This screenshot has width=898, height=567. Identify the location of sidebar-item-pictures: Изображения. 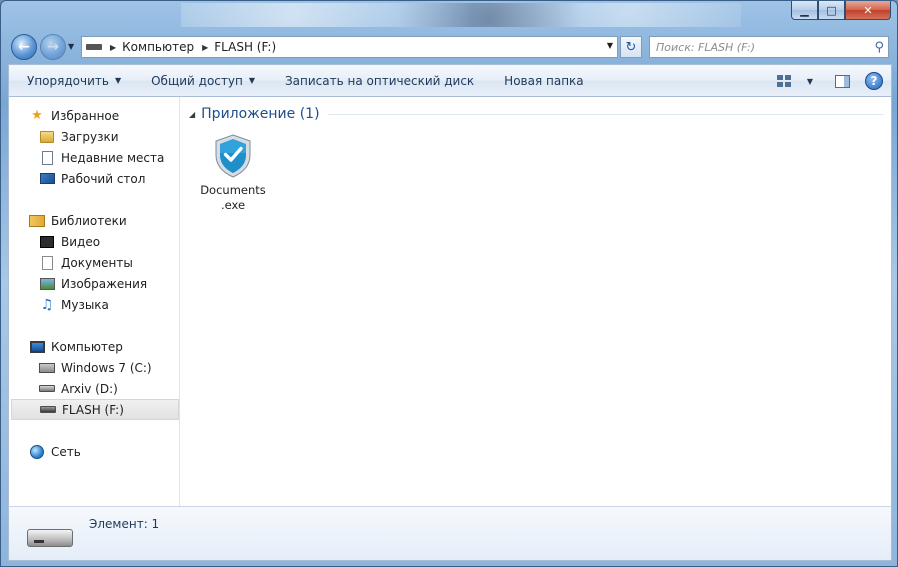
(94, 283).